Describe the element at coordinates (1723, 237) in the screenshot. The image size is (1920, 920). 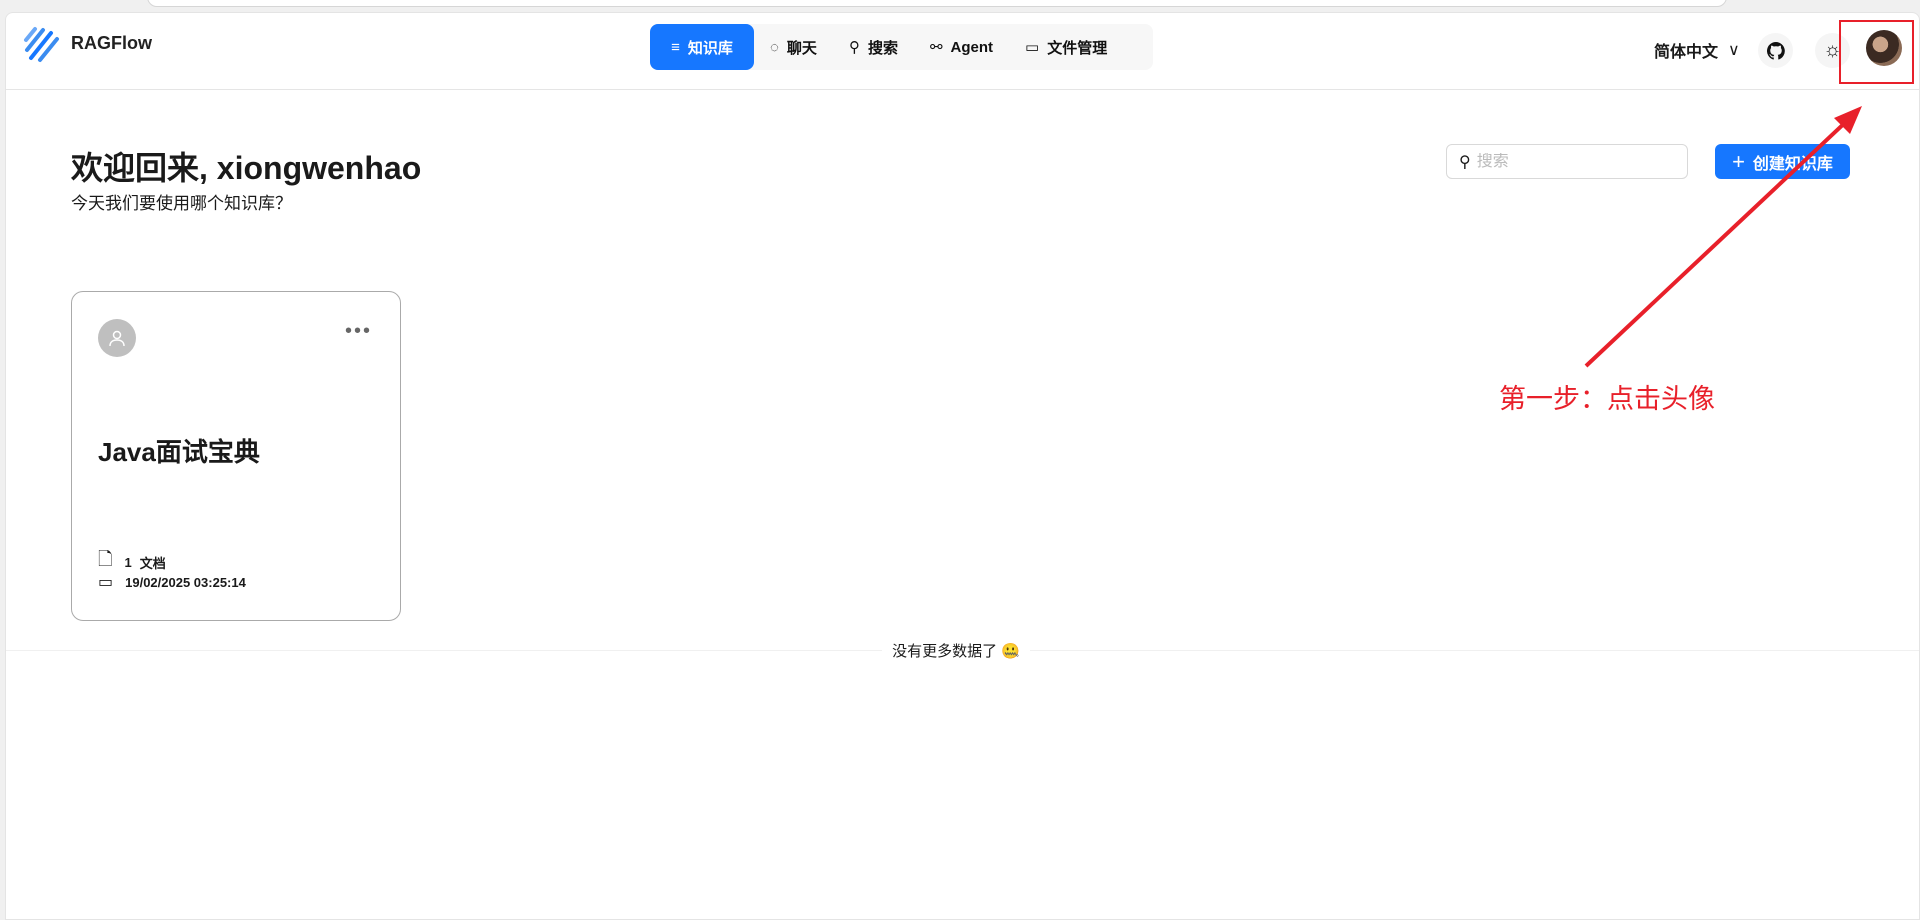
I see `annotation-arrow-icon` at that location.